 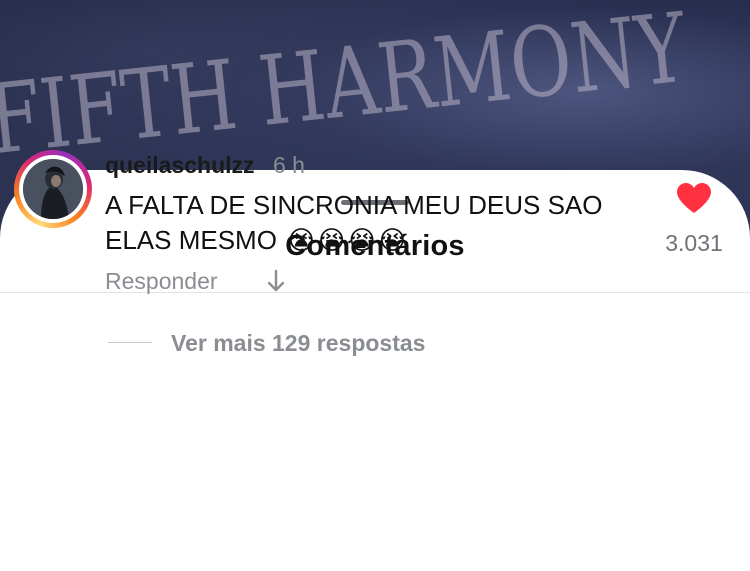 I want to click on replies-divider, so click(x=130, y=342).